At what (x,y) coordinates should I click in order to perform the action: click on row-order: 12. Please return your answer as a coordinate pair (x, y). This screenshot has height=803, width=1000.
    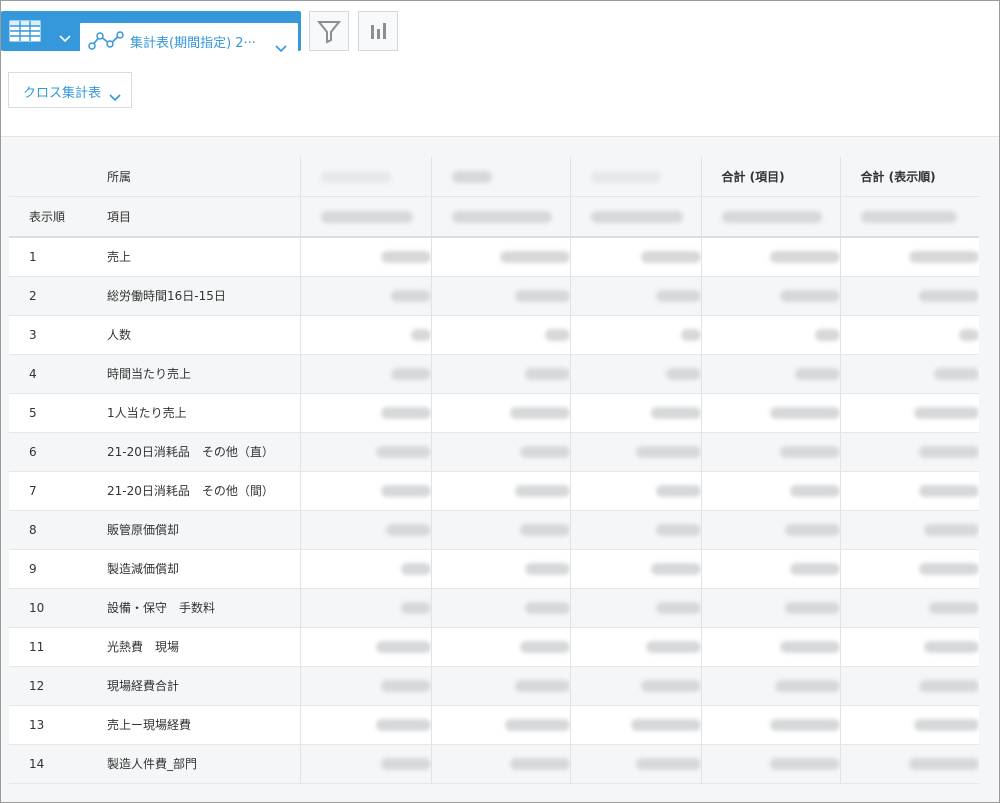
    Looking at the image, I should click on (48, 686).